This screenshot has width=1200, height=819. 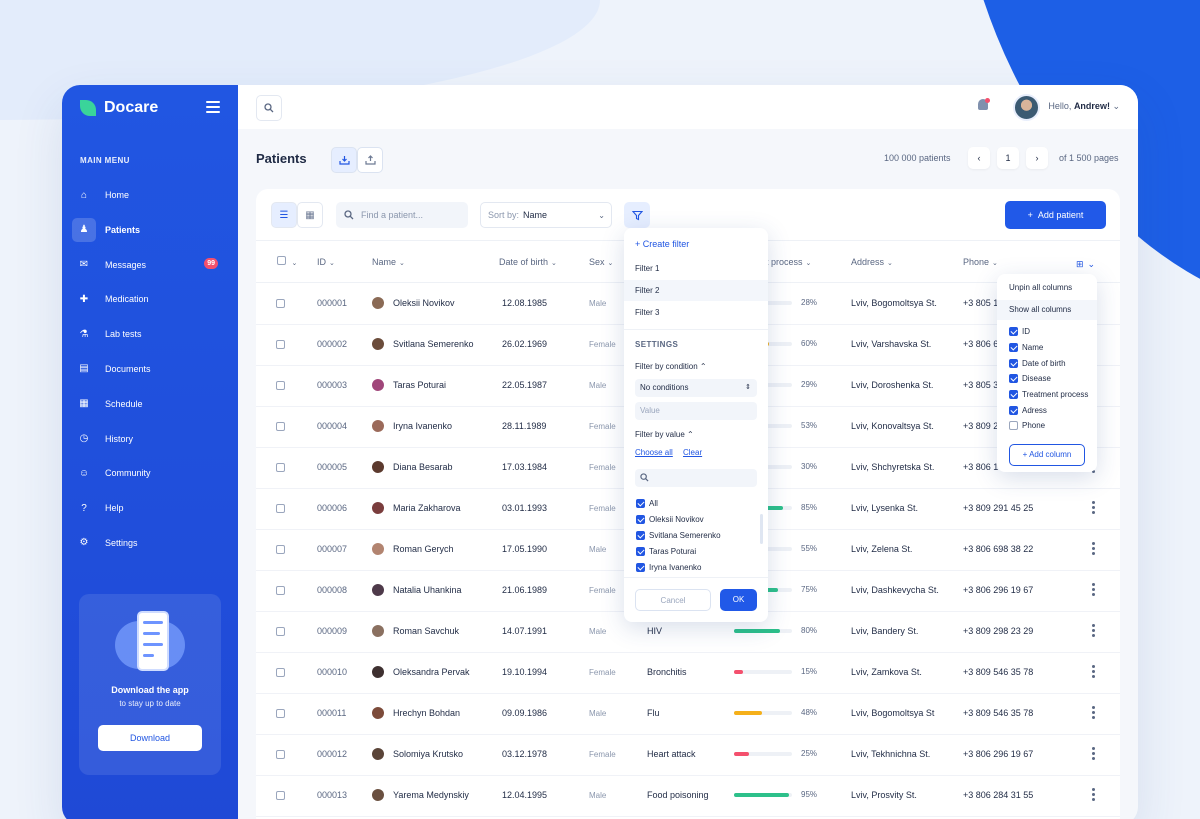 What do you see at coordinates (269, 108) in the screenshot?
I see `search-button` at bounding box center [269, 108].